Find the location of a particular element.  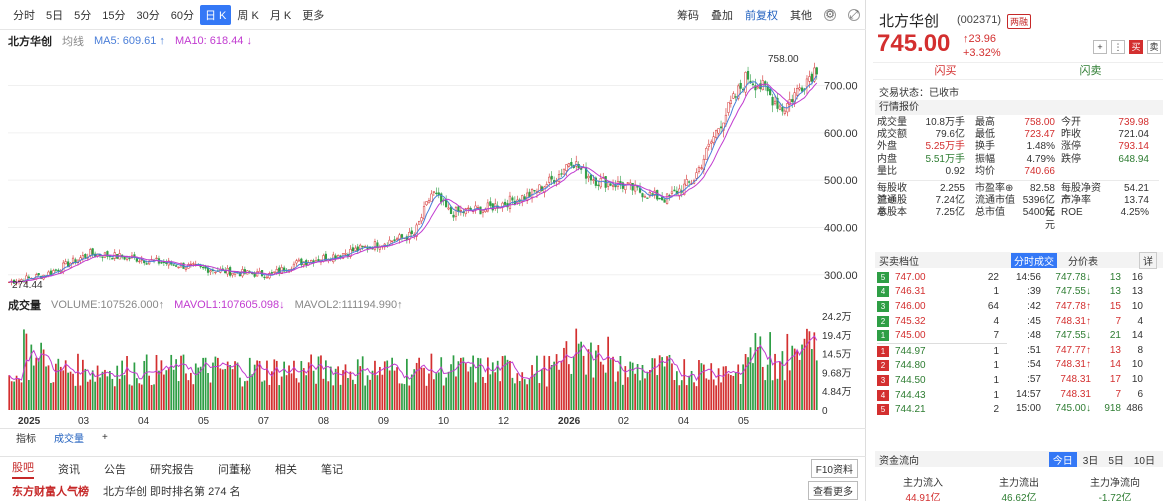

tick-count: 16 is located at coordinates (1137, 277).